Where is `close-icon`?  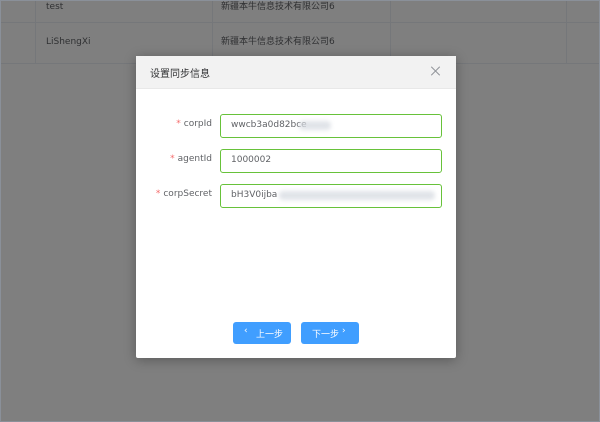 close-icon is located at coordinates (436, 71).